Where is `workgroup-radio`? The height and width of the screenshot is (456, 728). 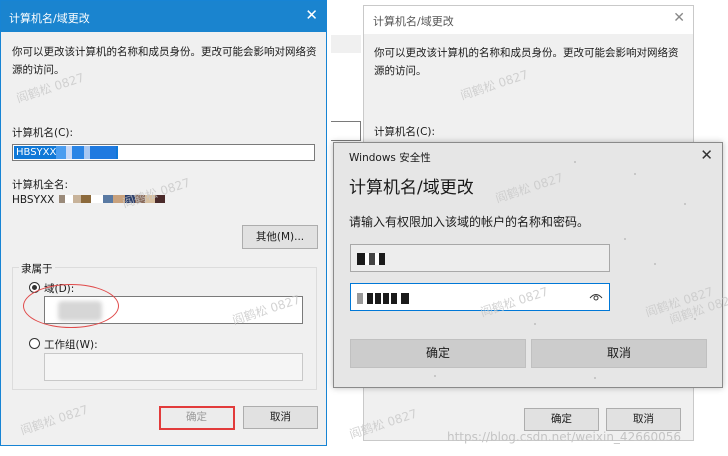
workgroup-radio is located at coordinates (34, 343).